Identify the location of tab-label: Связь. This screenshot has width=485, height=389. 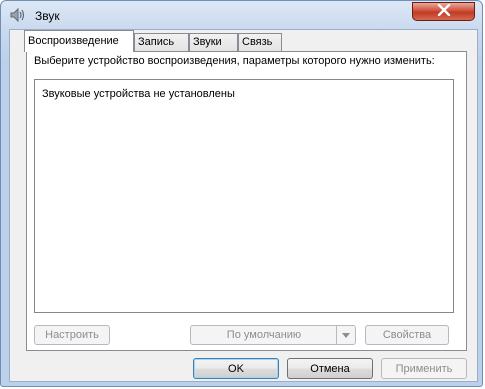
(257, 42).